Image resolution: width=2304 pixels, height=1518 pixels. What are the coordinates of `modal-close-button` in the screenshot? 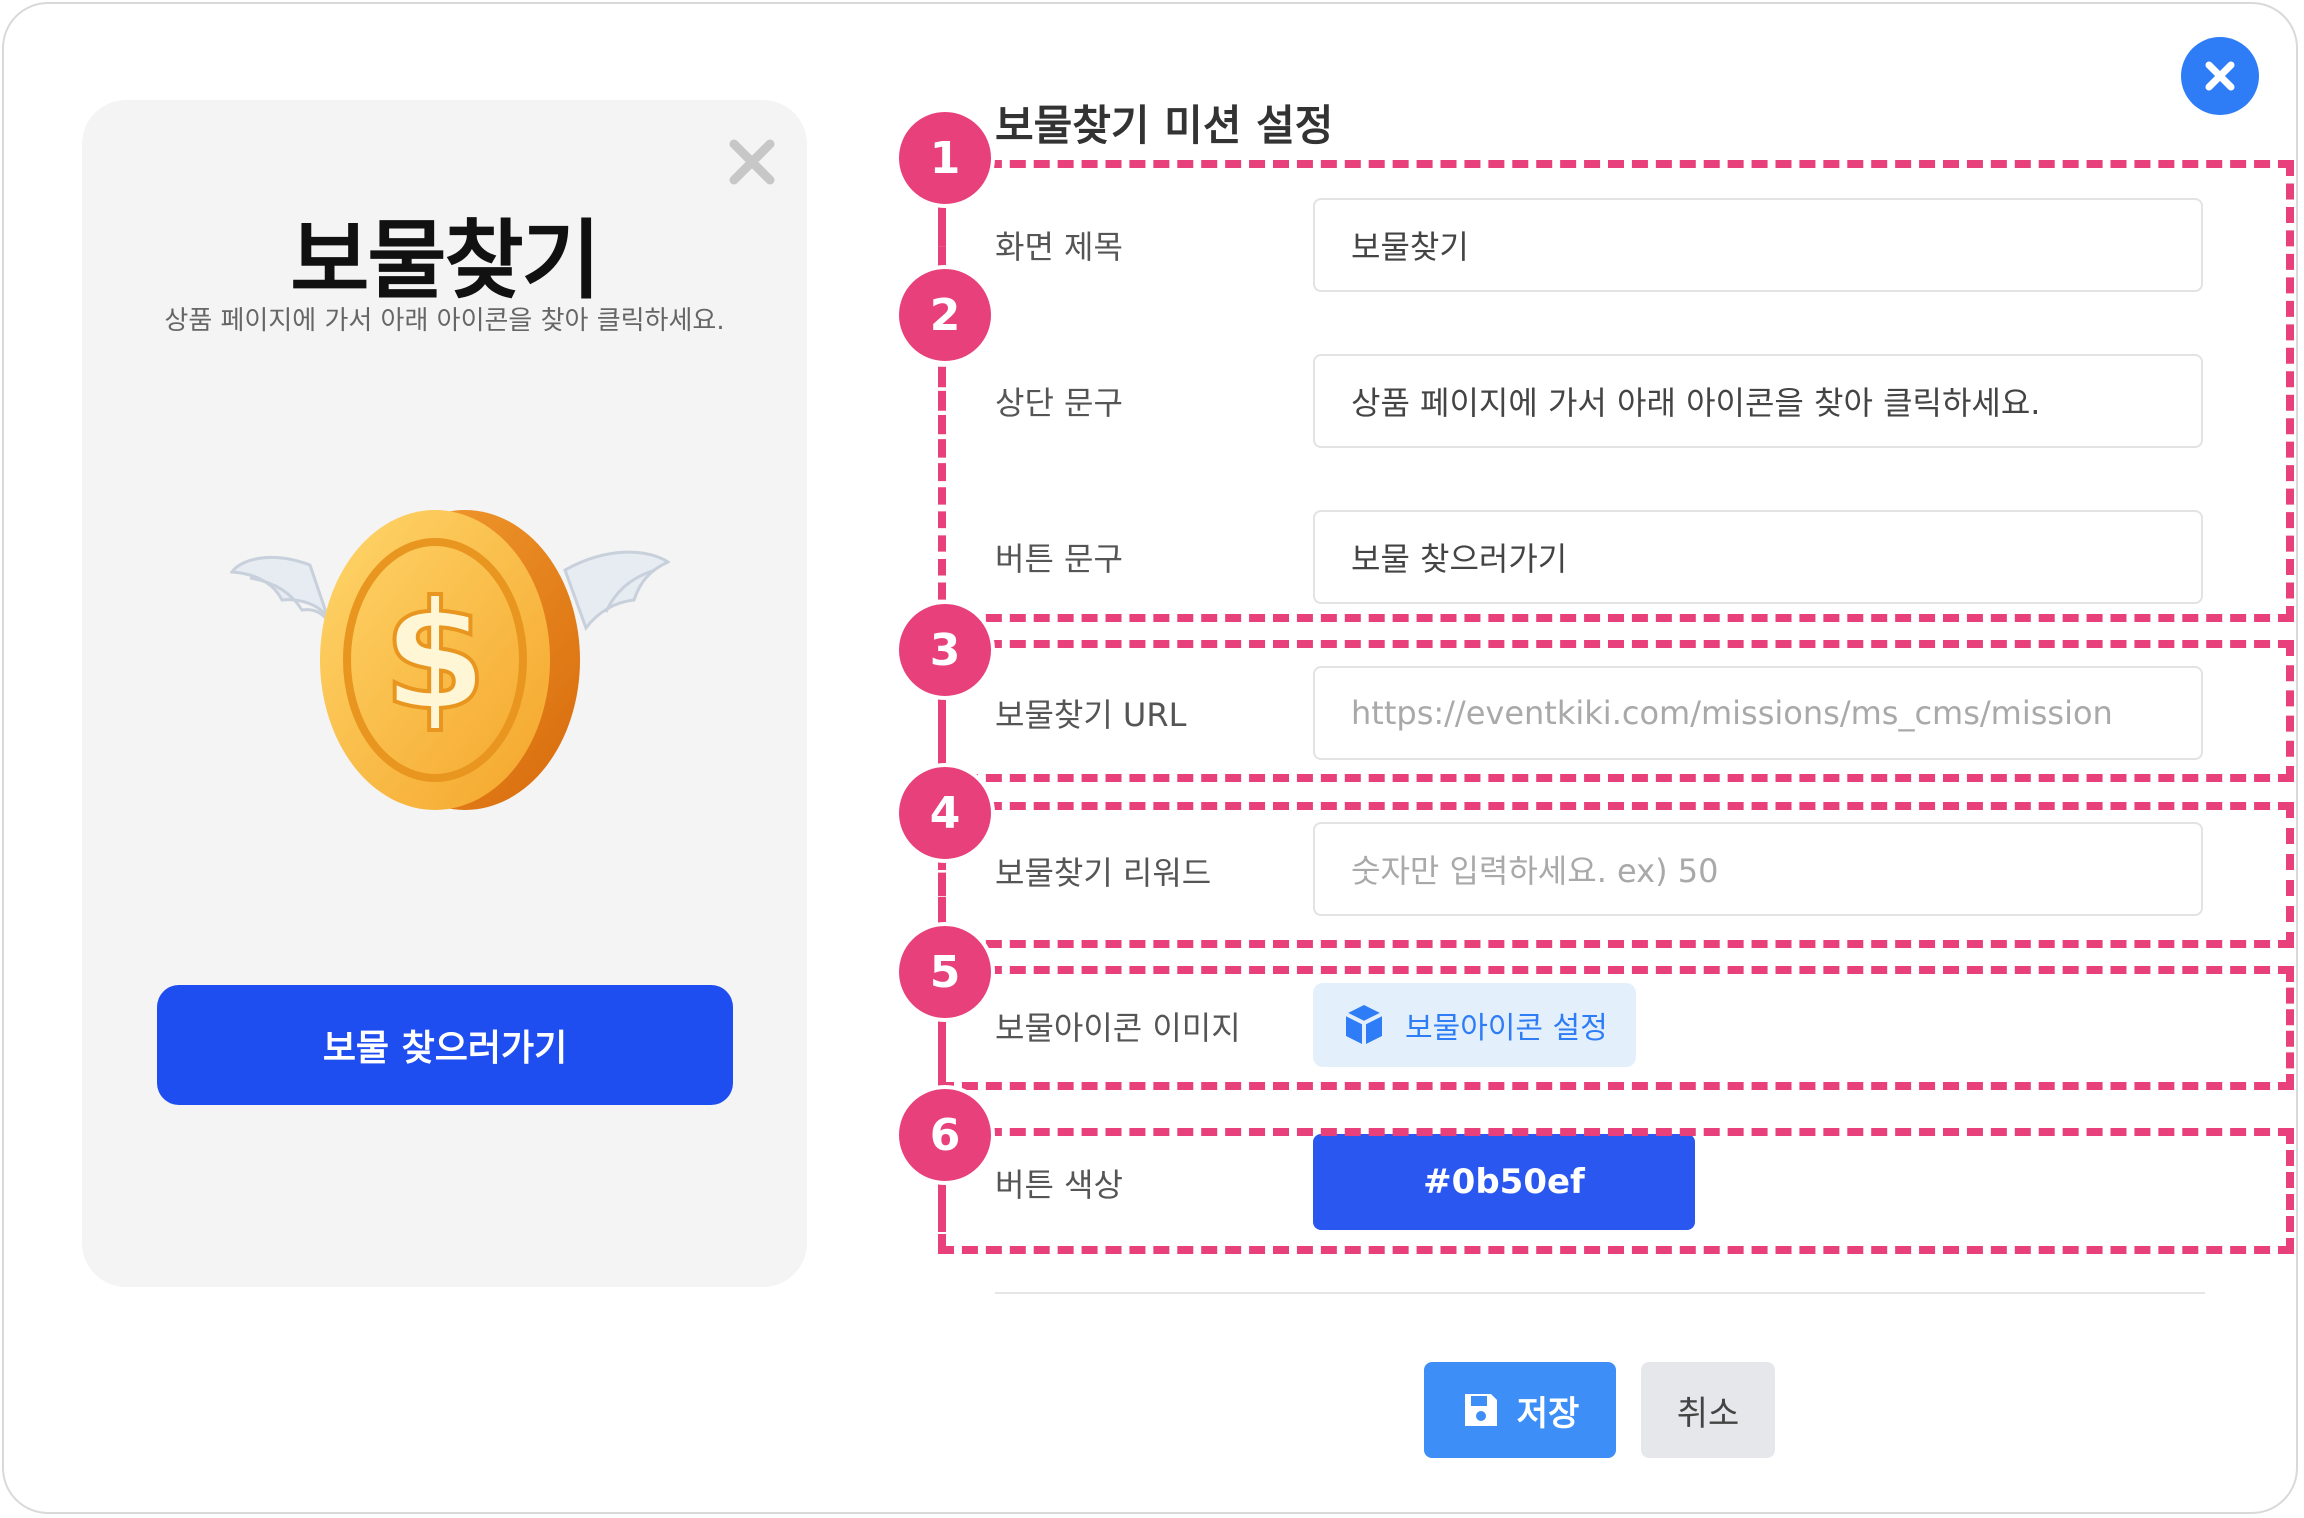 It's located at (2220, 76).